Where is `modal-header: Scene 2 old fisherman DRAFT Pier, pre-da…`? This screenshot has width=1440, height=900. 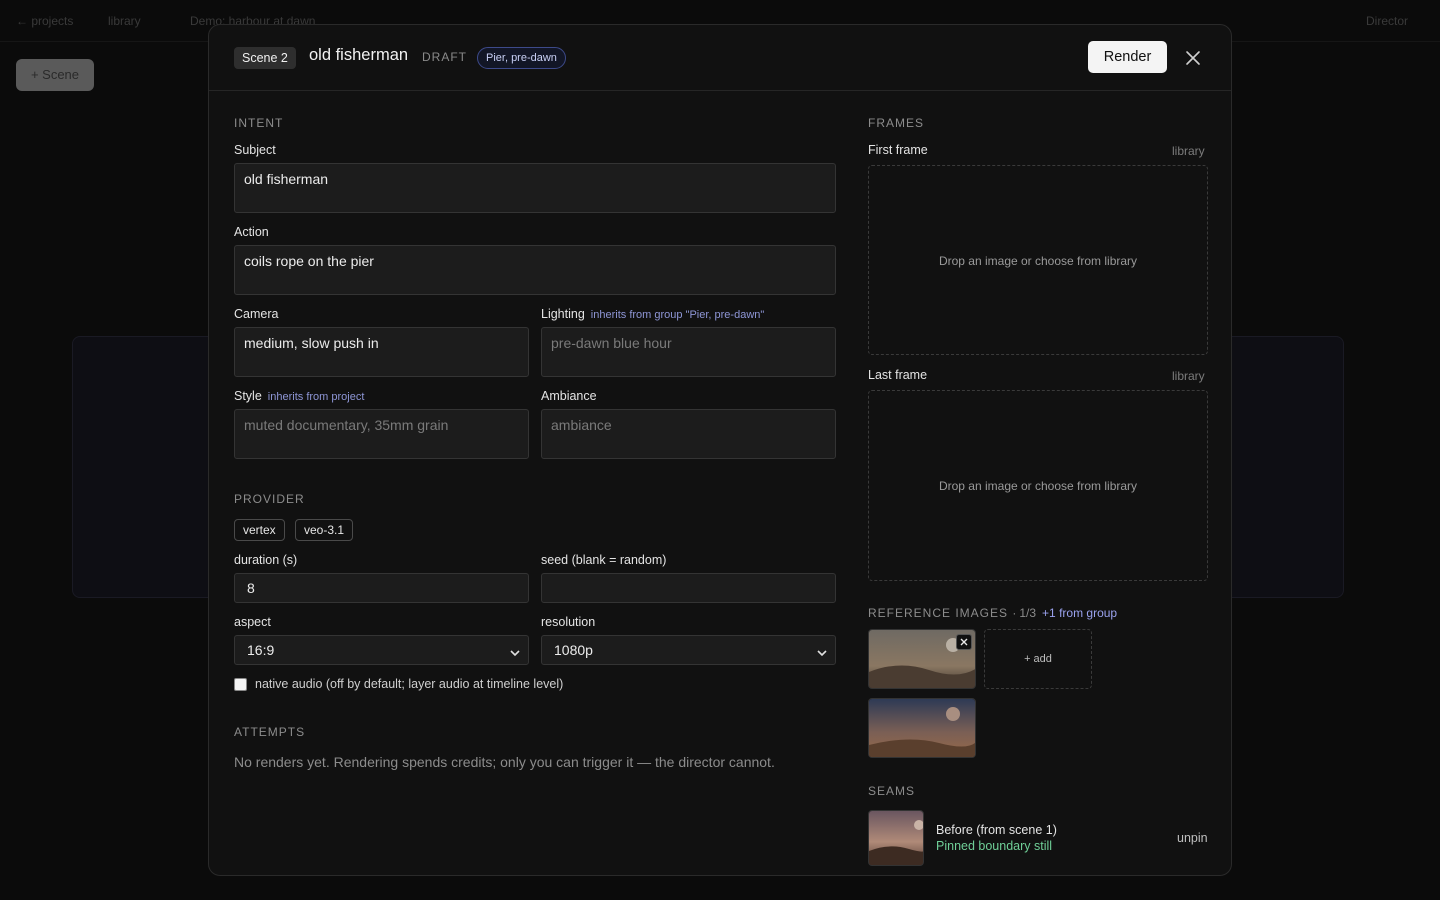
modal-header: Scene 2 old fisherman DRAFT Pier, pre-da… is located at coordinates (720, 58).